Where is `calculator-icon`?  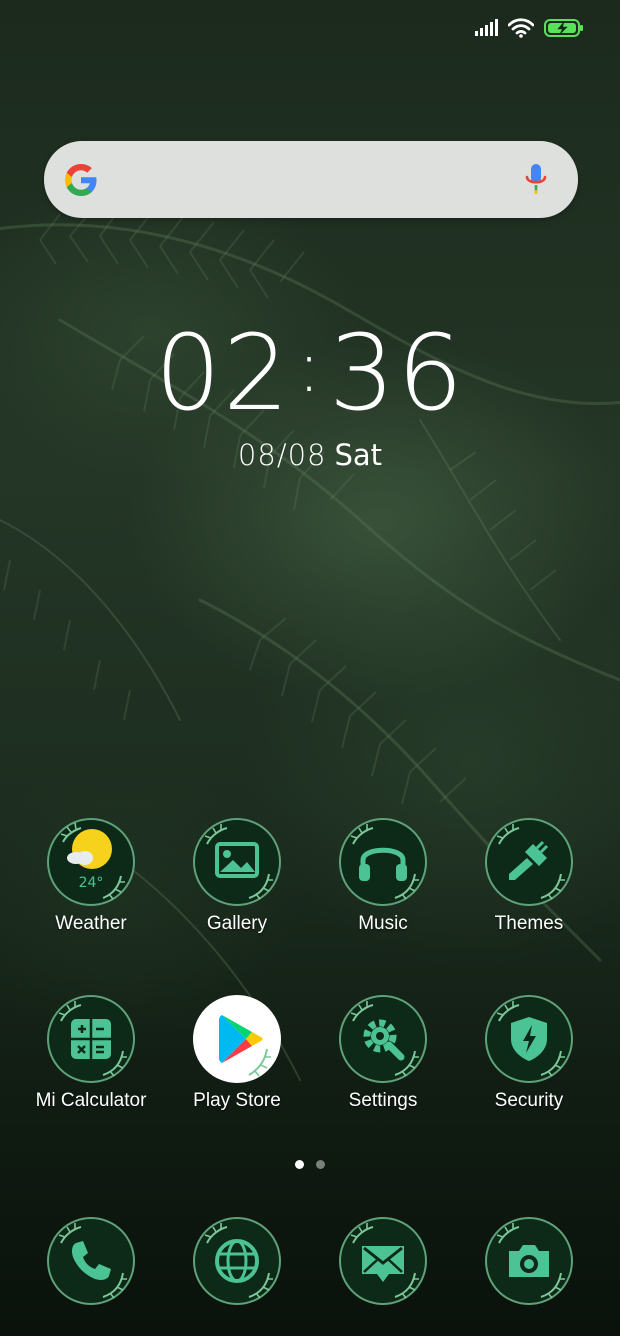
calculator-icon is located at coordinates (92, 1039).